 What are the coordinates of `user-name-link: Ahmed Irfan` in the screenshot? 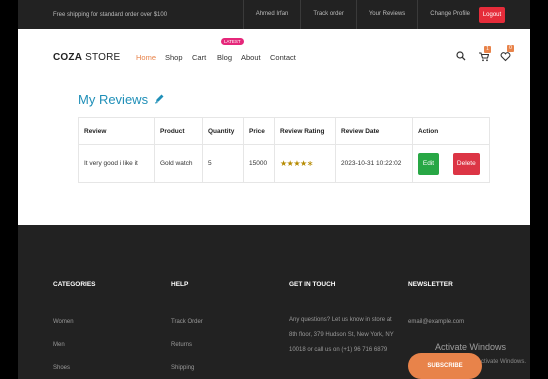 It's located at (271, 14).